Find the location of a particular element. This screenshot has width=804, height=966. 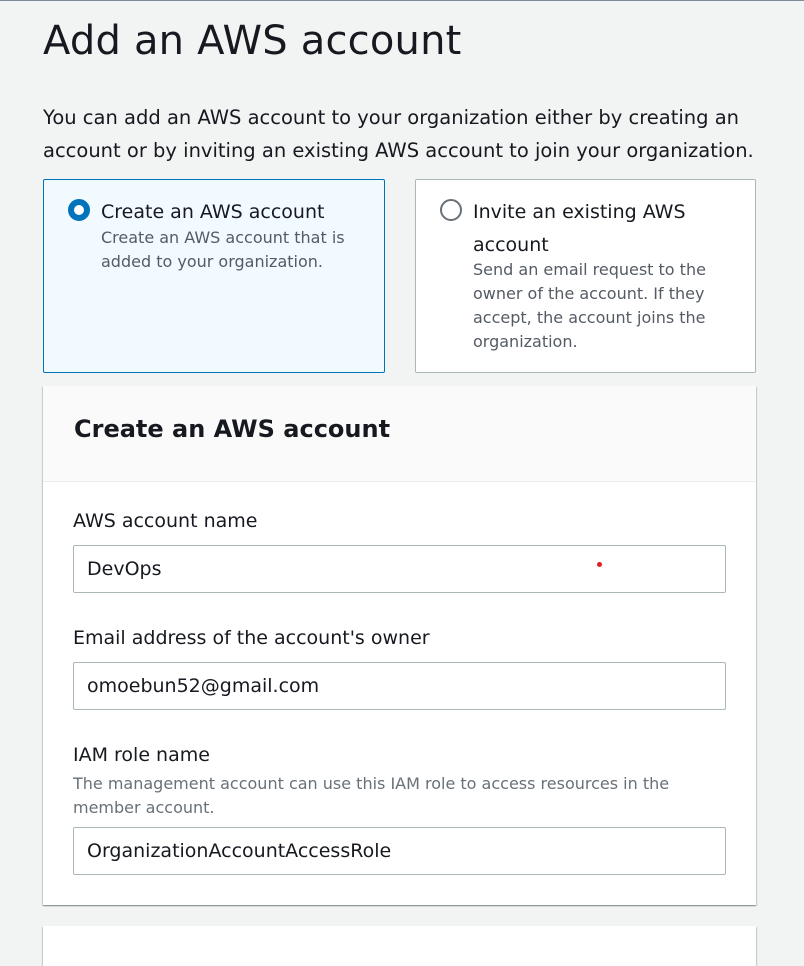

option-invite-account-label: Invite an existing AWS account is located at coordinates (579, 228).